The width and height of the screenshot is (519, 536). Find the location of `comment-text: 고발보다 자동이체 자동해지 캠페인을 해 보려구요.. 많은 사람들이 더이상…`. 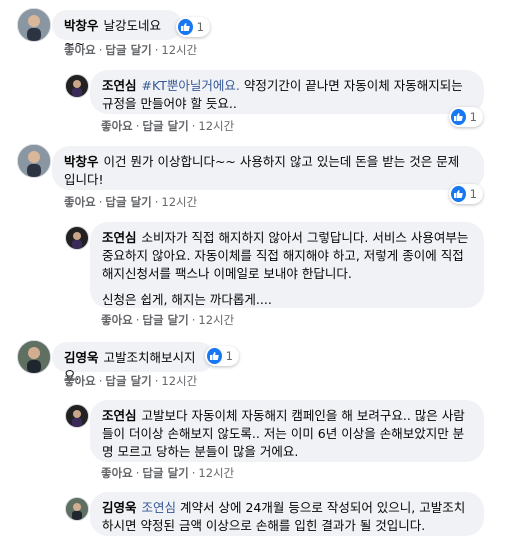

comment-text: 고발보다 자동이체 자동해지 캠페인을 해 보려구요.. 많은 사람들이 더이상… is located at coordinates (283, 433).